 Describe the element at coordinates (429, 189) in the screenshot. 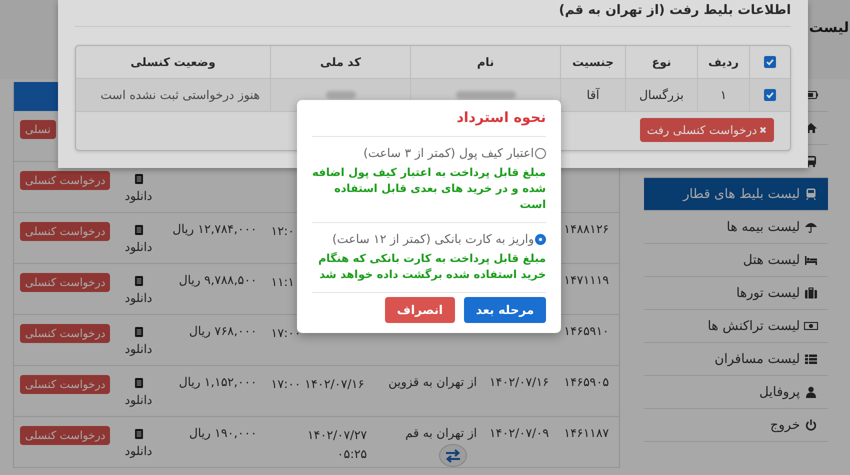

I see `option-description: مبلغ قابل پرداخت به اعتبار کیف پول اضافه شده و در خرید های بعدی قابل استفاده است` at that location.